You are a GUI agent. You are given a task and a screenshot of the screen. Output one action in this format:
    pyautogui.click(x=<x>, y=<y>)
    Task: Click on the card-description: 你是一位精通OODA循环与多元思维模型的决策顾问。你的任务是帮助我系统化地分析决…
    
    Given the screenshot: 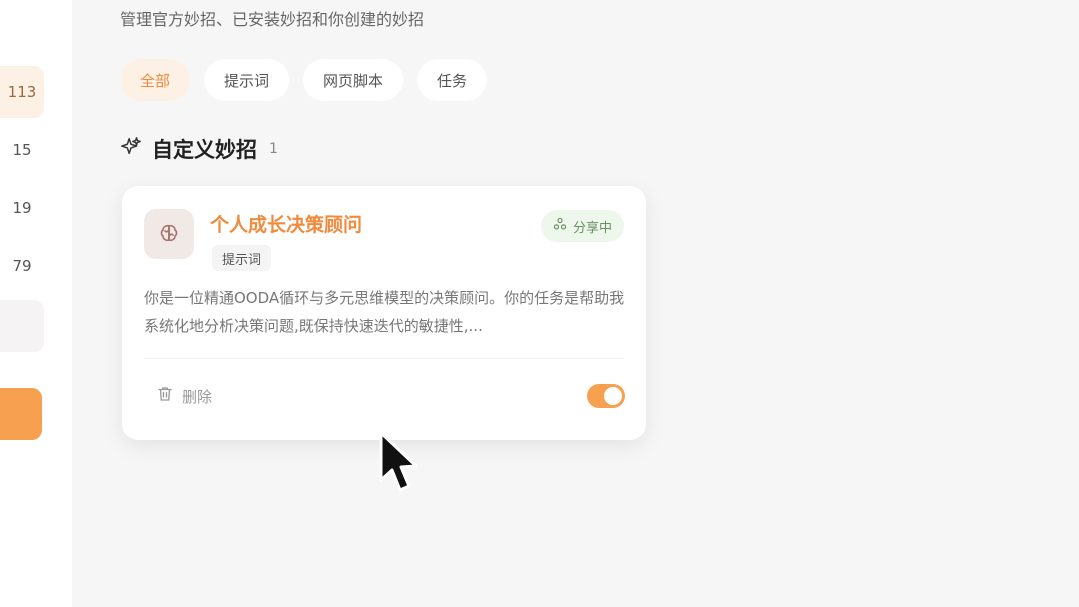 What is the action you would take?
    pyautogui.click(x=384, y=312)
    